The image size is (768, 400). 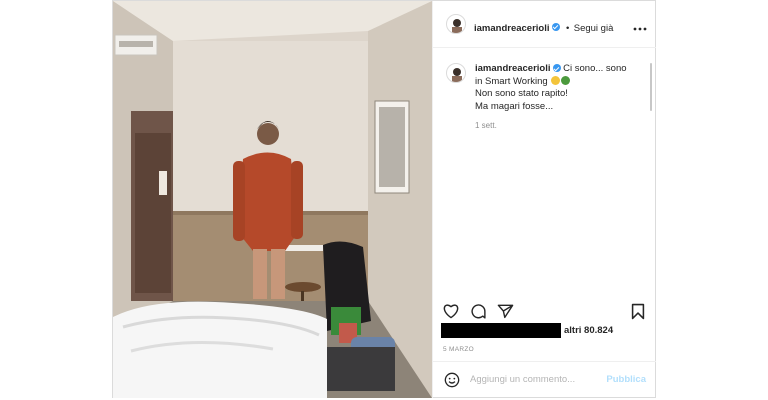 What do you see at coordinates (458, 349) in the screenshot?
I see `post-date: 5 MARZO` at bounding box center [458, 349].